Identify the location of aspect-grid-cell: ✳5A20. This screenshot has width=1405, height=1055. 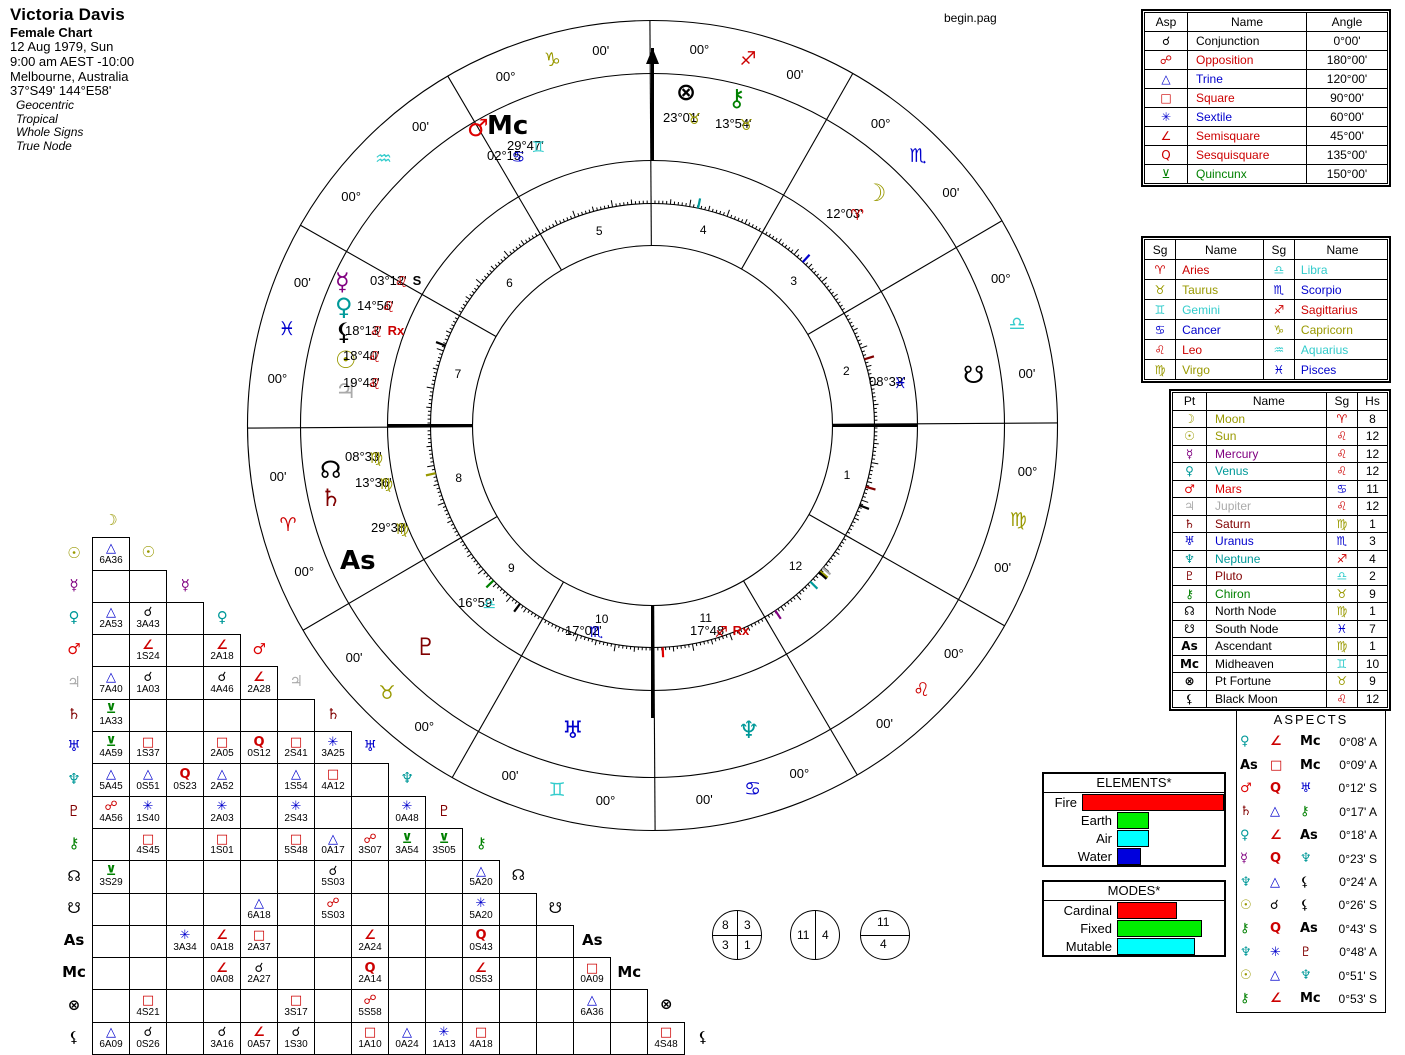
(481, 909).